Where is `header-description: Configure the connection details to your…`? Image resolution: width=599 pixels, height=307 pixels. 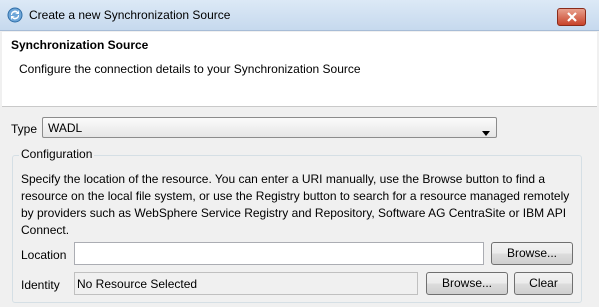 header-description: Configure the connection details to your… is located at coordinates (190, 69).